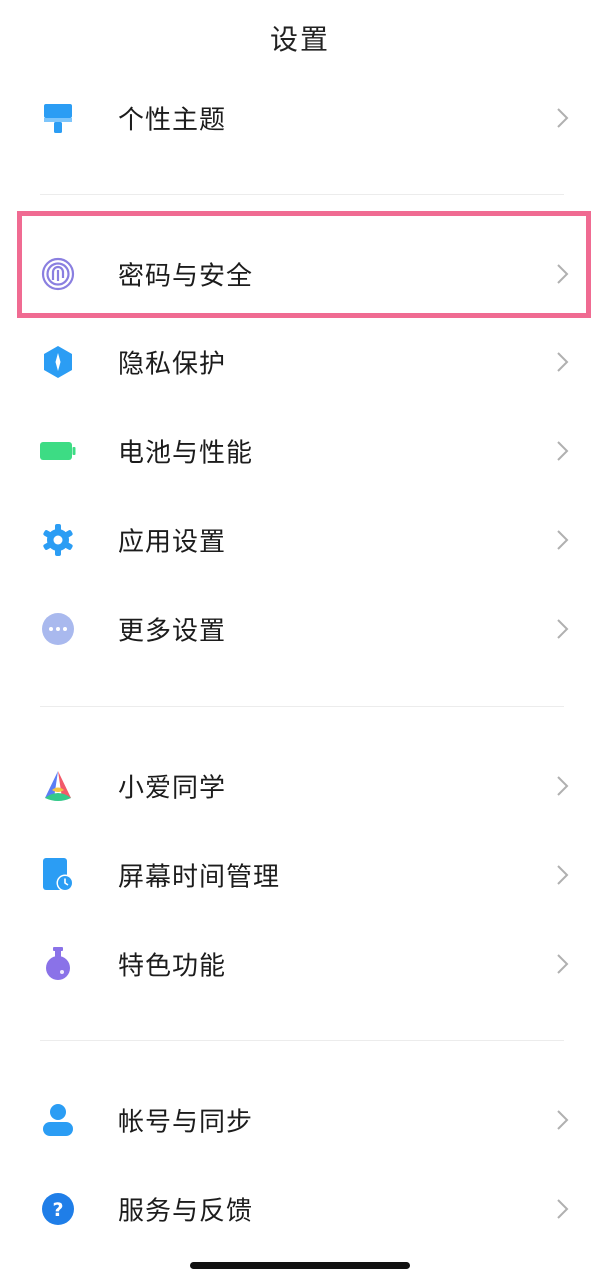 Image resolution: width=600 pixels, height=1277 pixels. What do you see at coordinates (58, 362) in the screenshot?
I see `privacy-shield-icon` at bounding box center [58, 362].